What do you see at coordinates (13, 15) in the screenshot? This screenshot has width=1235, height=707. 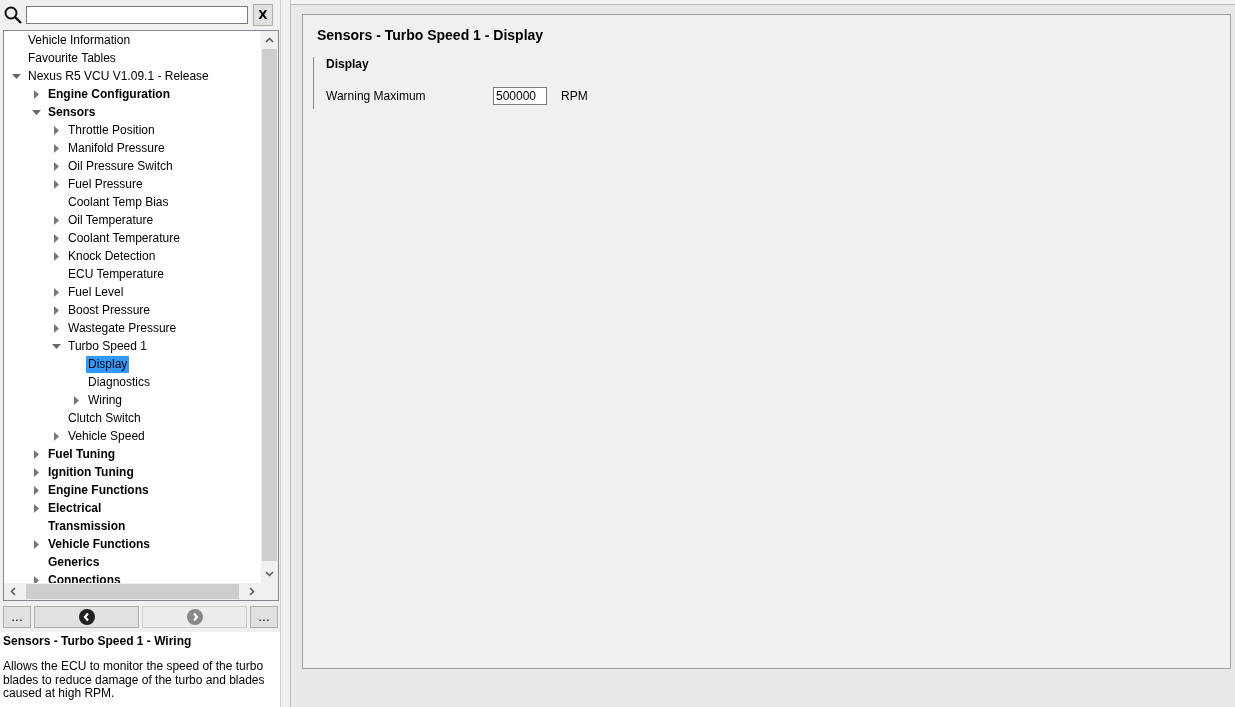 I see `search-icon` at bounding box center [13, 15].